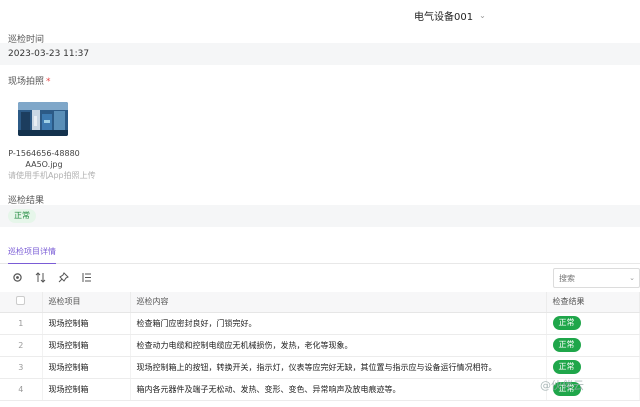 Image resolution: width=640 pixels, height=407 pixels. Describe the element at coordinates (49, 54) in the screenshot. I see `inspect-time-value: 2023-03-23 11:37` at that location.